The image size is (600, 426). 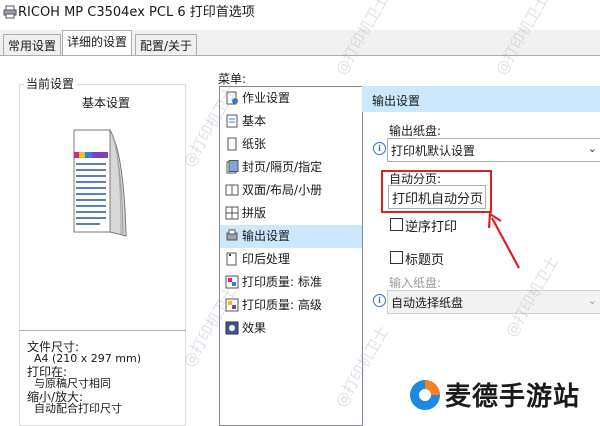 What do you see at coordinates (266, 236) in the screenshot?
I see `menu-item-label: 输出设置` at bounding box center [266, 236].